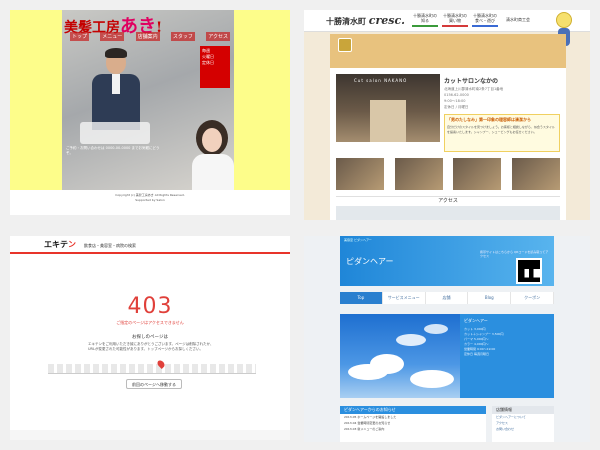 The width and height of the screenshot is (600, 450). What do you see at coordinates (404, 298) in the screenshot?
I see `tab-service-menu: サービスメニュー` at bounding box center [404, 298].